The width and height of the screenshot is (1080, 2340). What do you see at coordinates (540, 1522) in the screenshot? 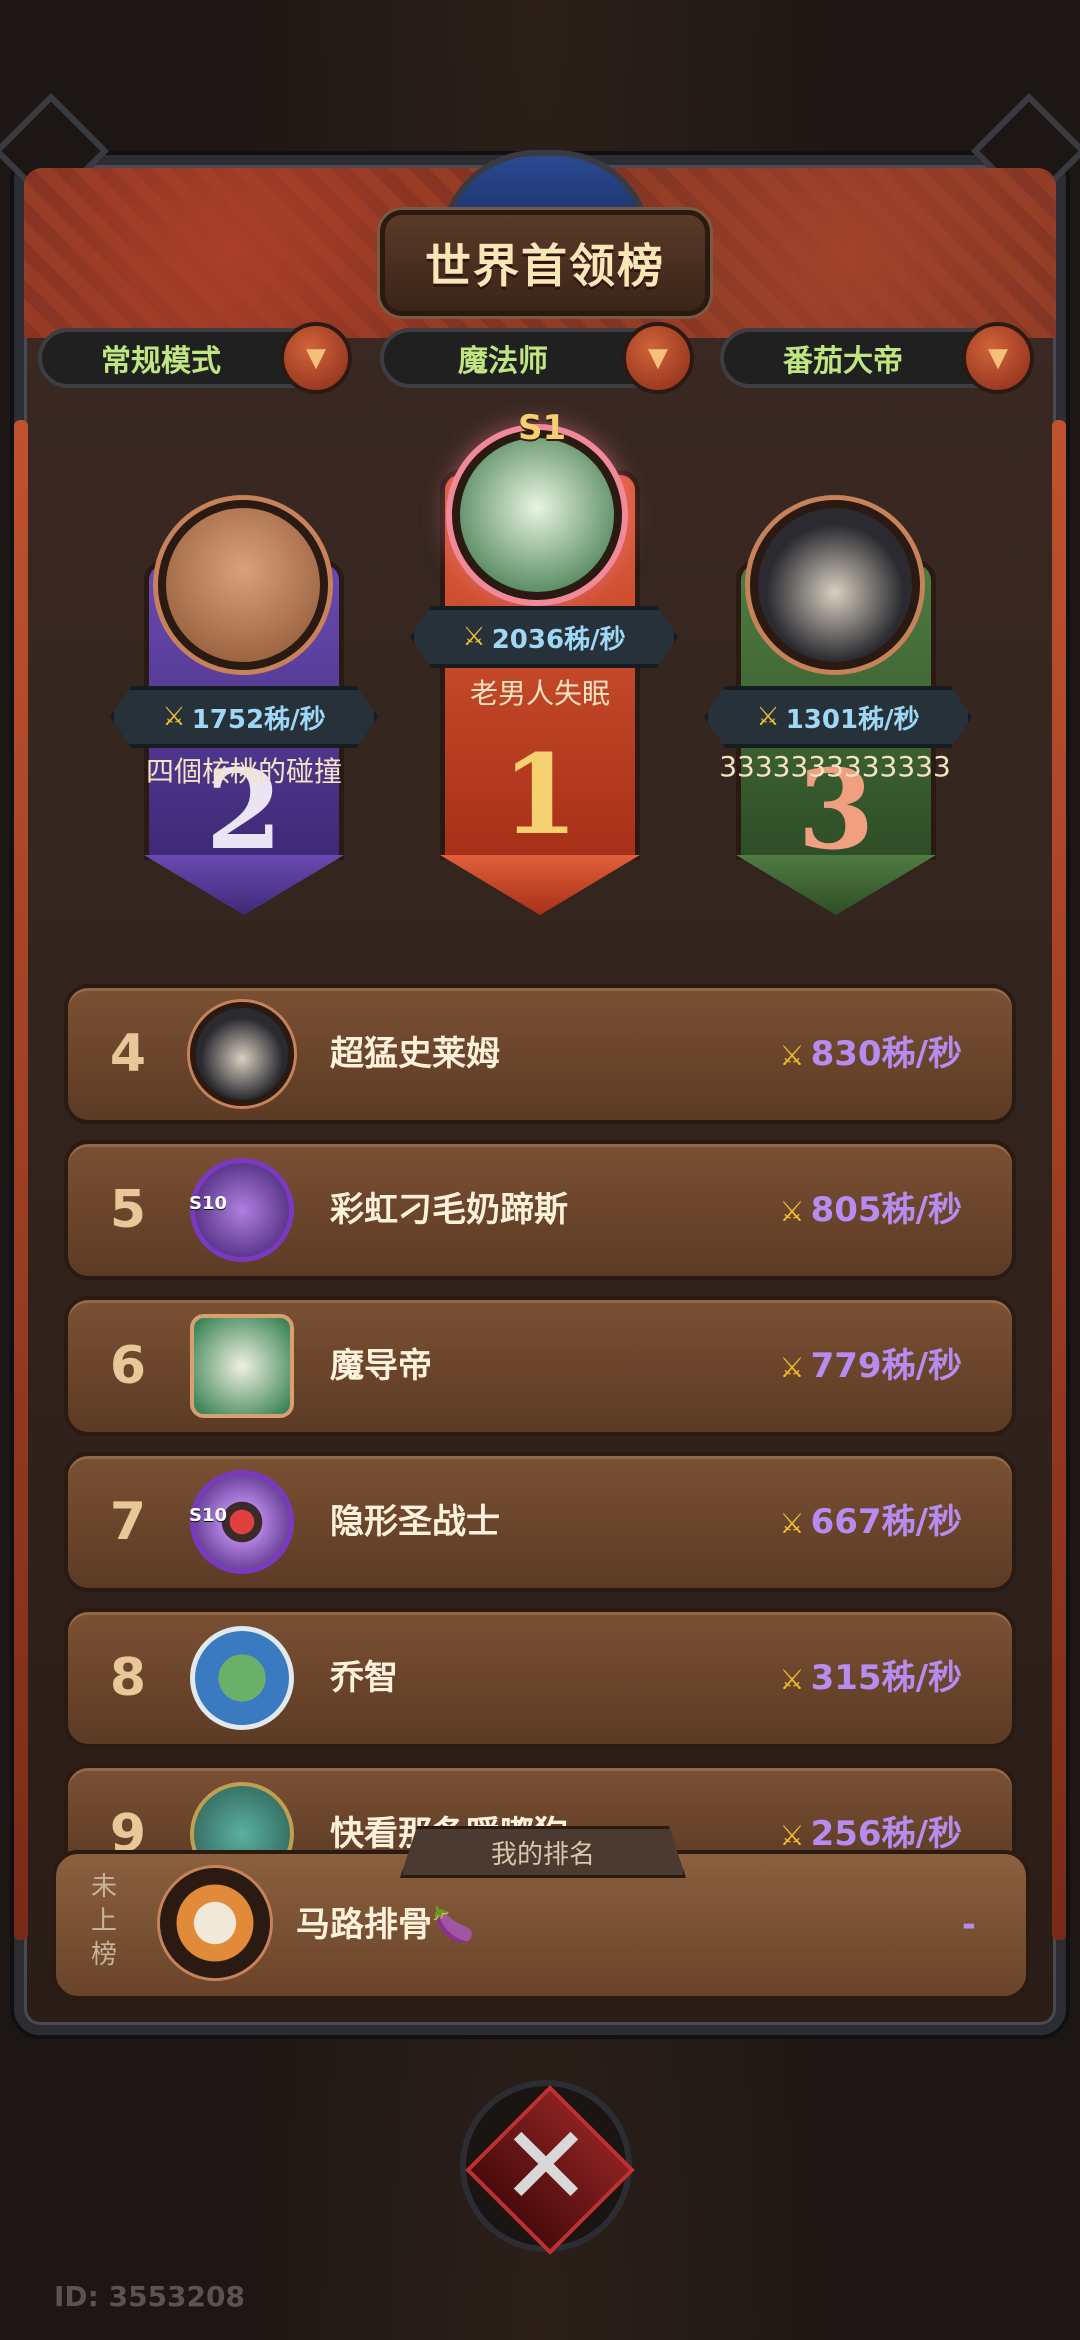
I see `leaderboard-row: 7 S10 隐形圣战士 ⚔ 667秭/秒` at bounding box center [540, 1522].